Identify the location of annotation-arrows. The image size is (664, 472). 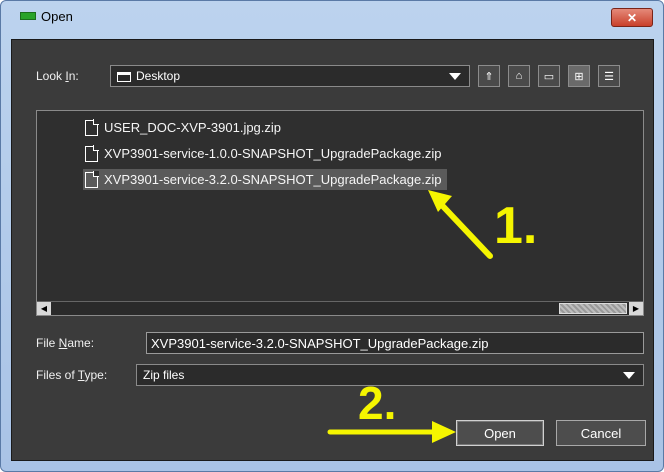
(410, 316).